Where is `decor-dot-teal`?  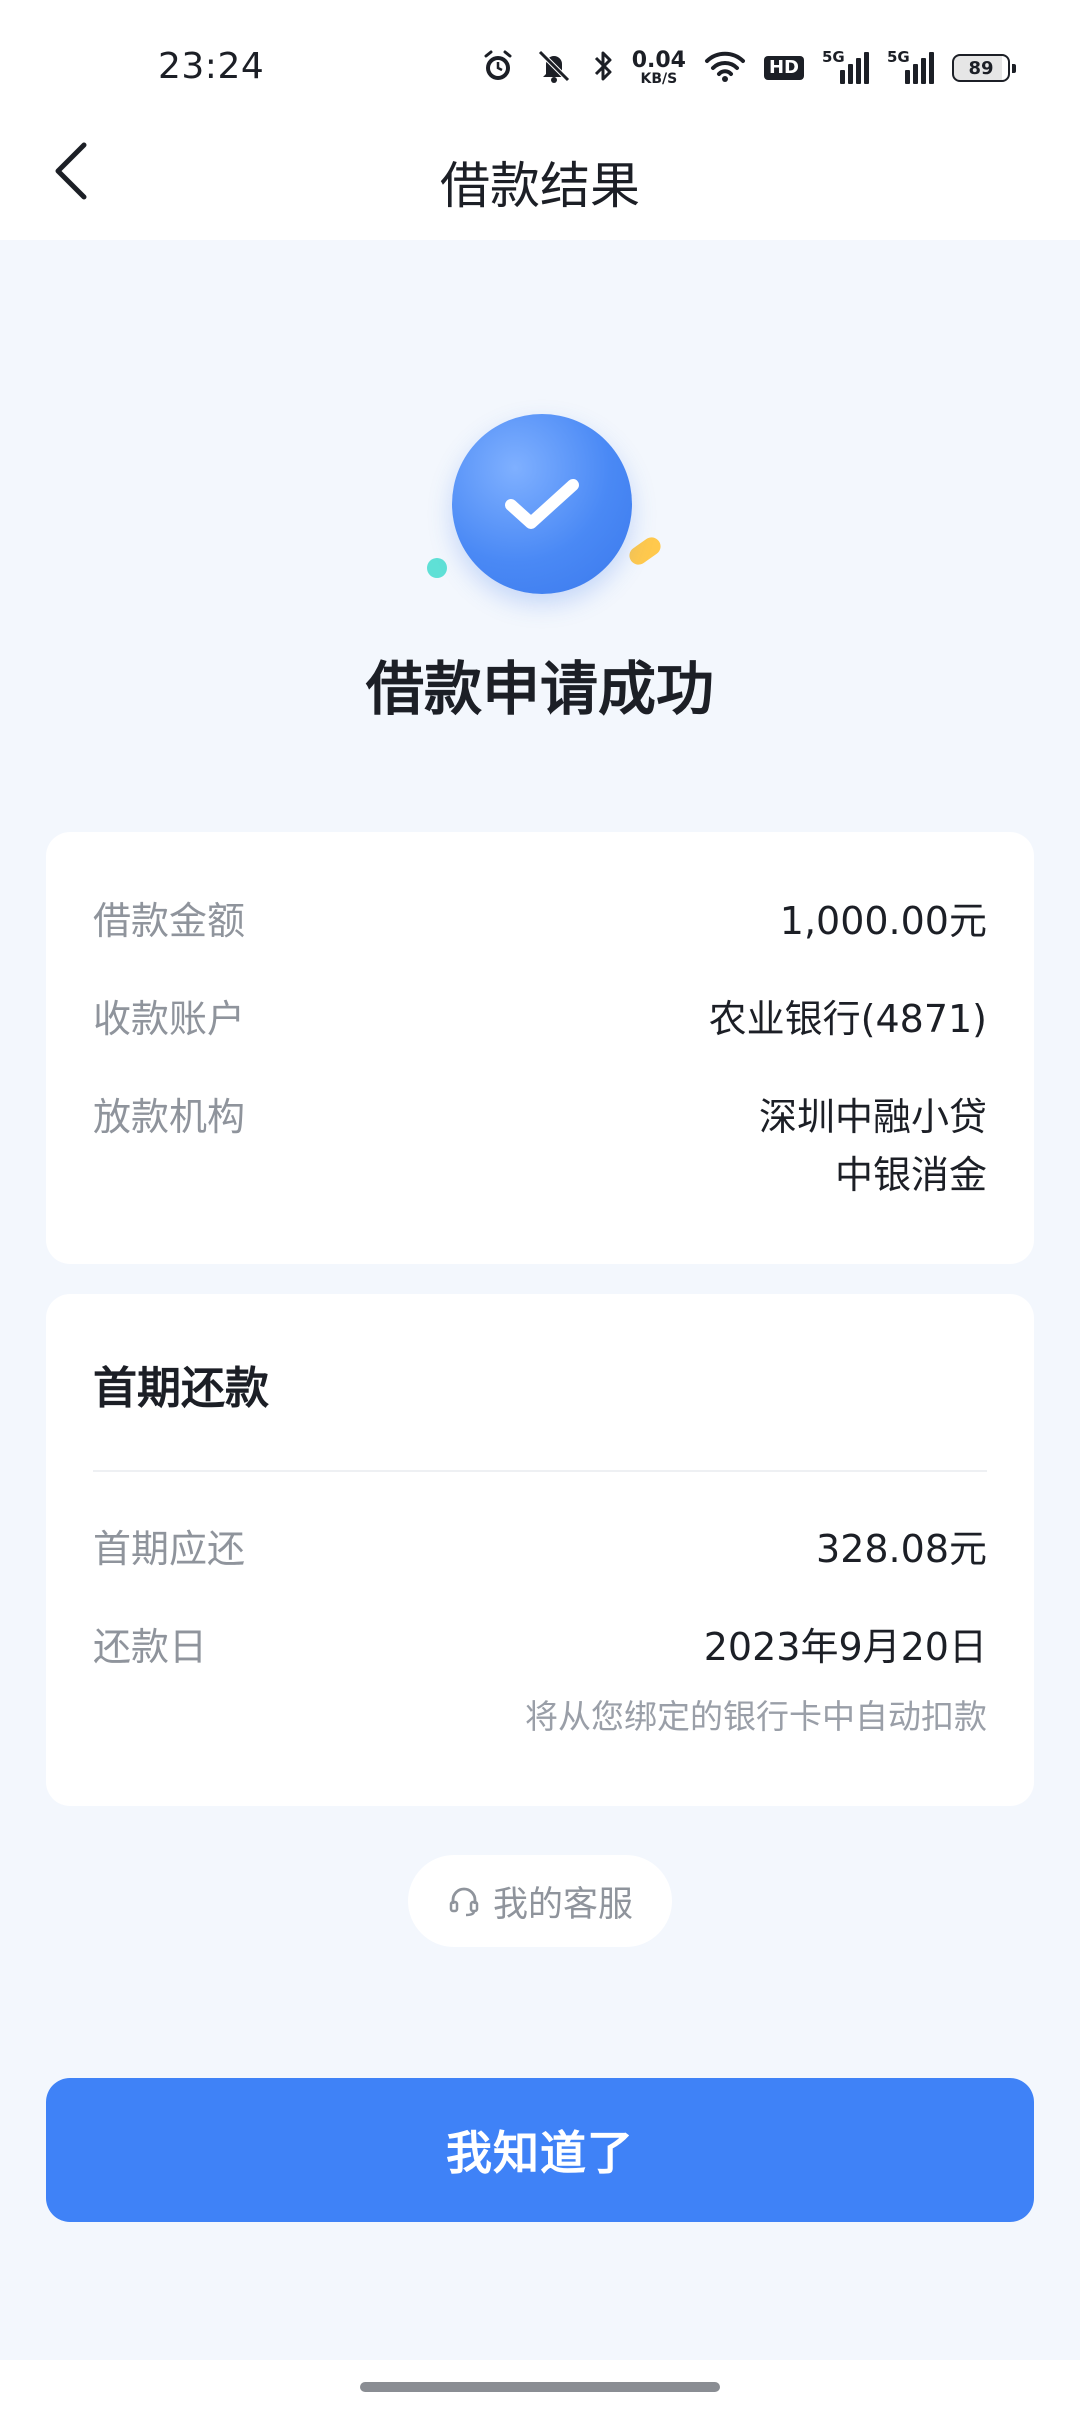 decor-dot-teal is located at coordinates (437, 568).